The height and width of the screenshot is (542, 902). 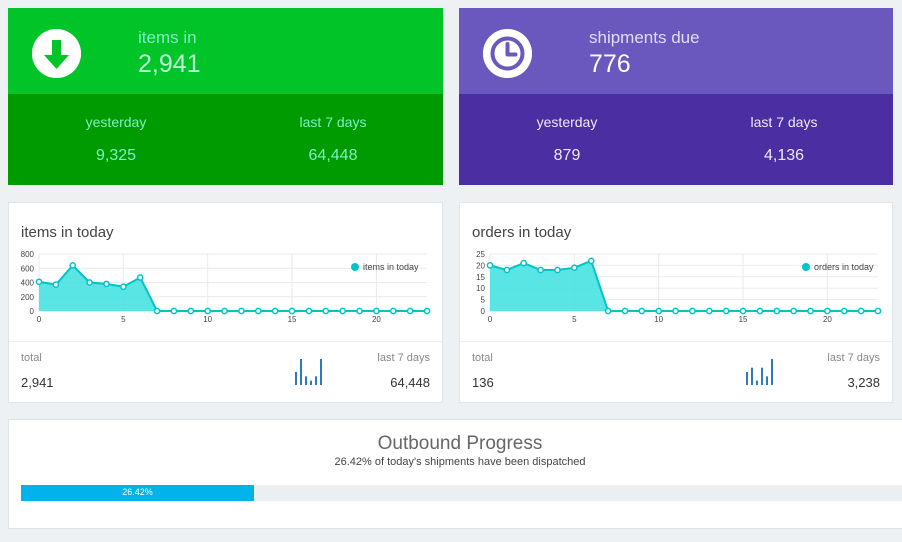 What do you see at coordinates (391, 267) in the screenshot?
I see `legend-label: items in today` at bounding box center [391, 267].